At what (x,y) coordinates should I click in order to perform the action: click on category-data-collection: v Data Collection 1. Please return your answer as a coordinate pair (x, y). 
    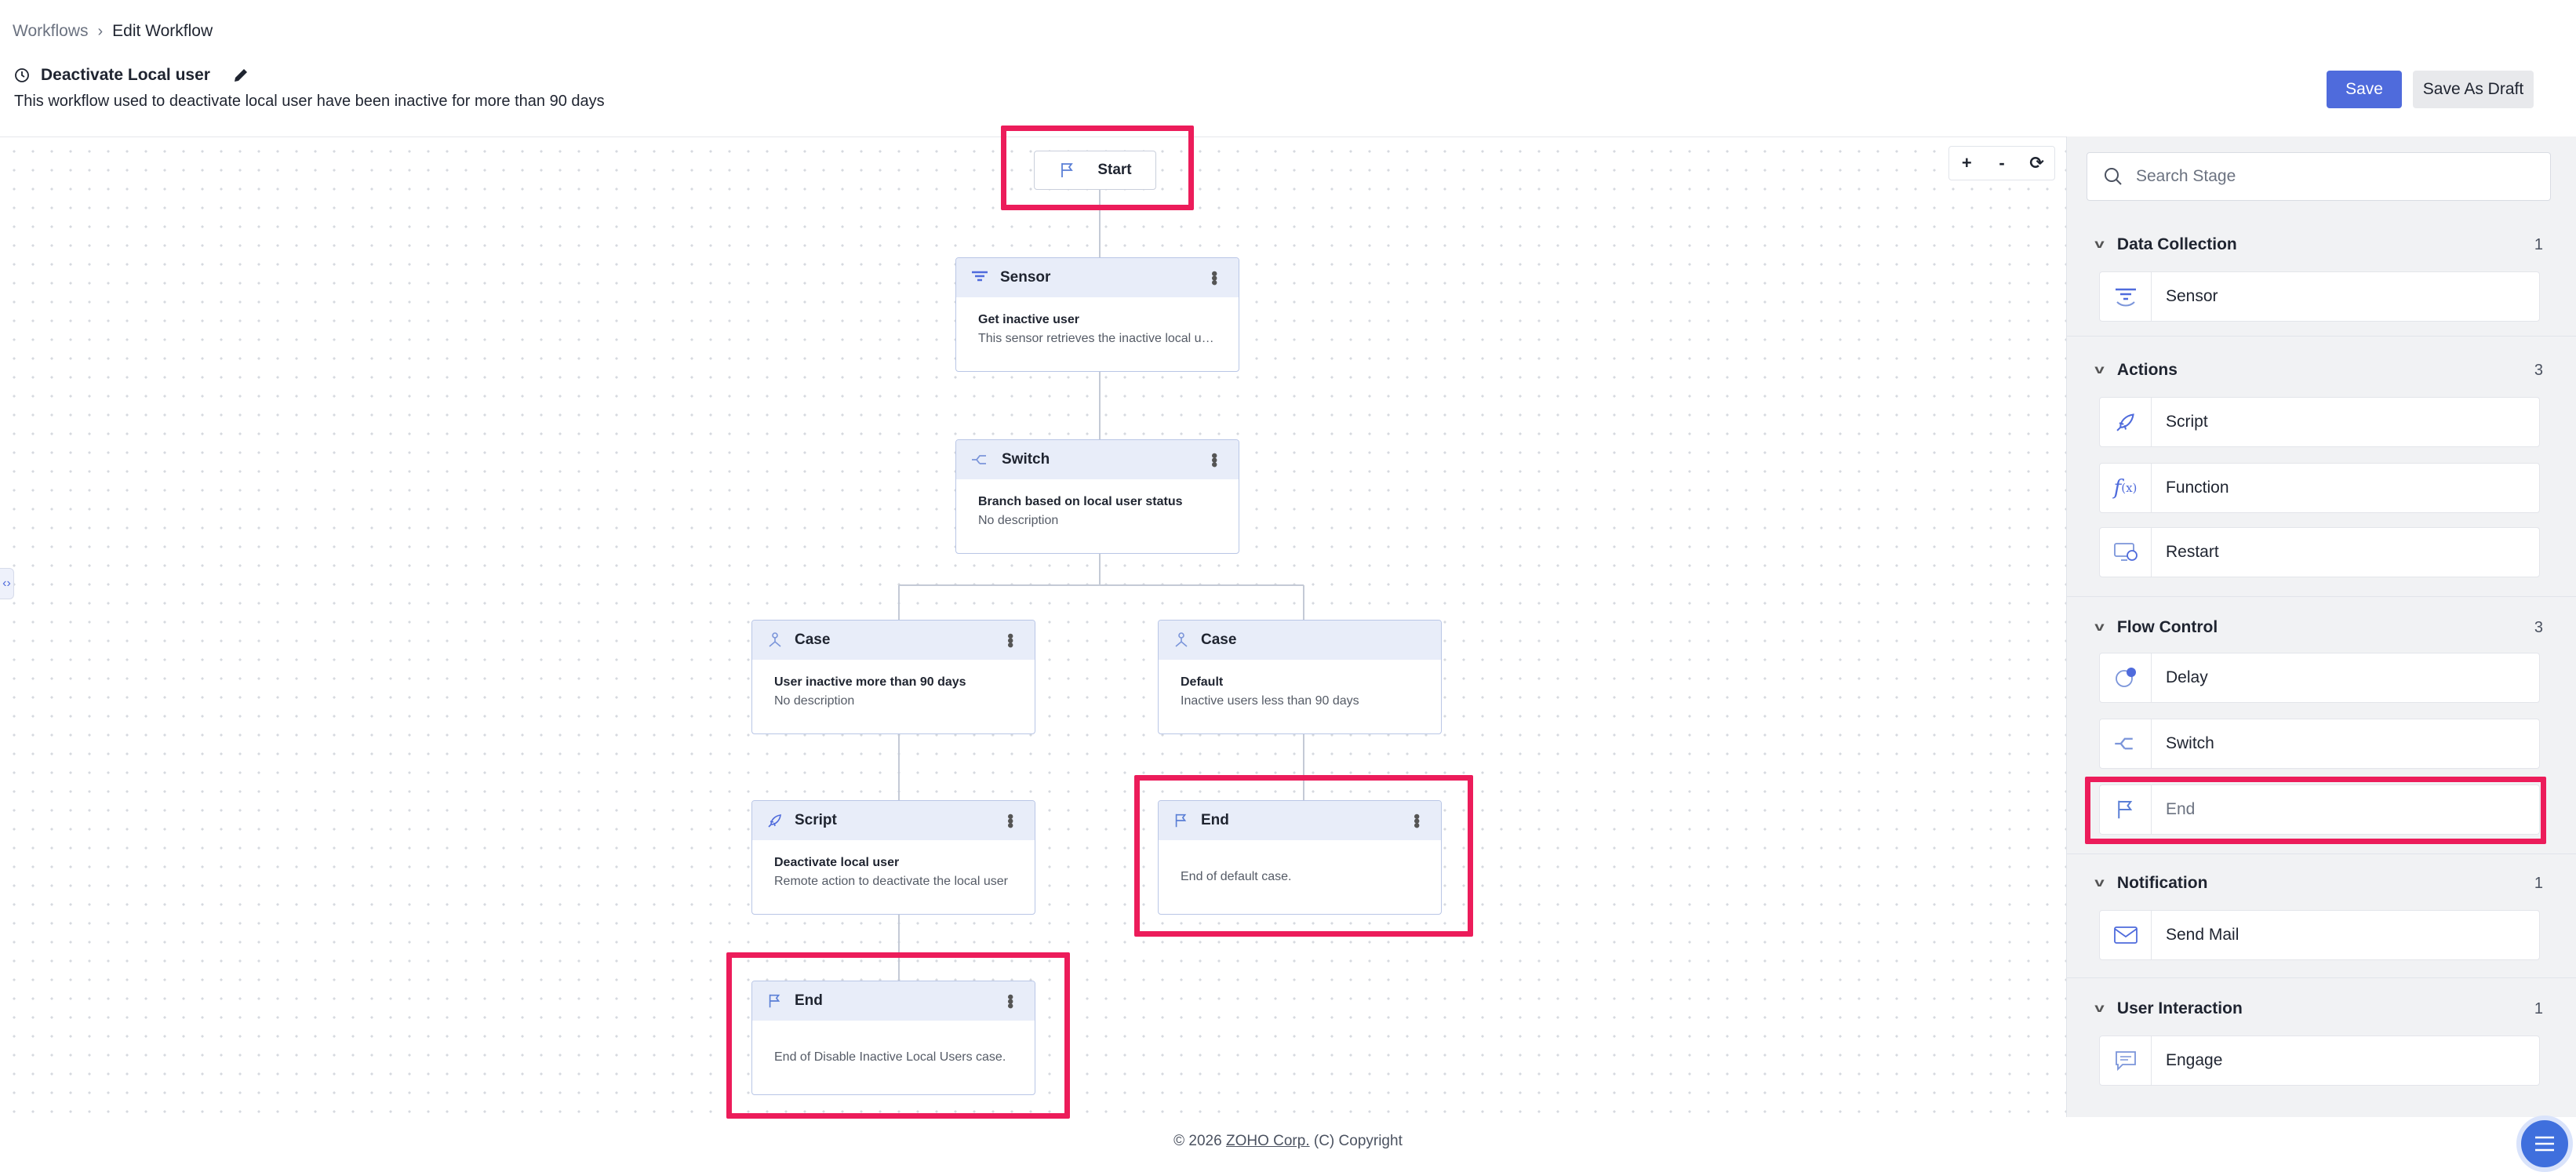
    Looking at the image, I should click on (2318, 244).